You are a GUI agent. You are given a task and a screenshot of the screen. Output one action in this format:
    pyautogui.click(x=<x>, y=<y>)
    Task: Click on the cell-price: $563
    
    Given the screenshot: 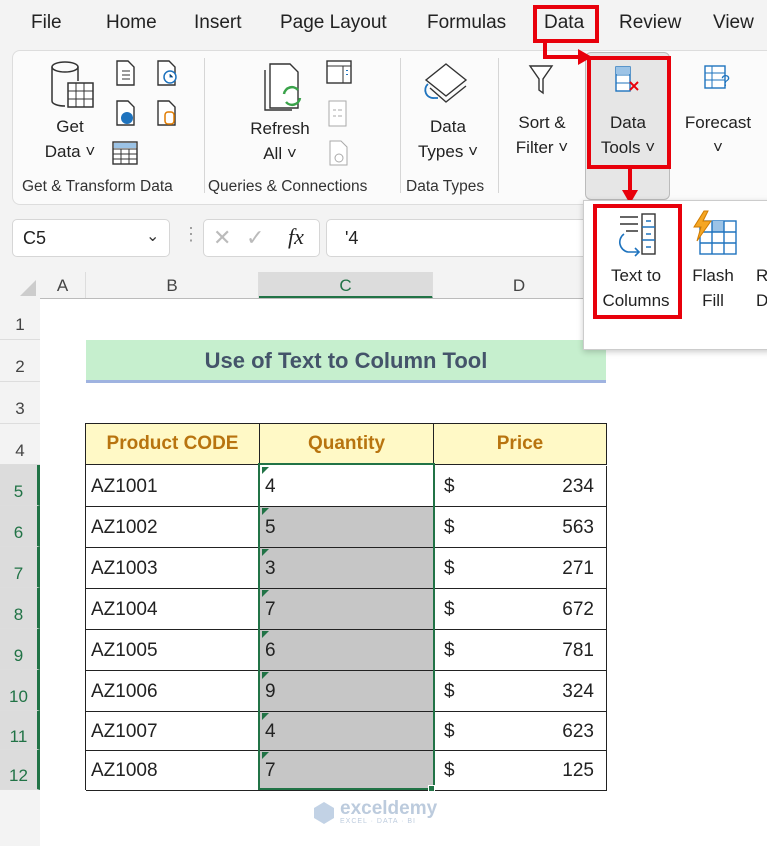 What is the action you would take?
    pyautogui.click(x=520, y=527)
    